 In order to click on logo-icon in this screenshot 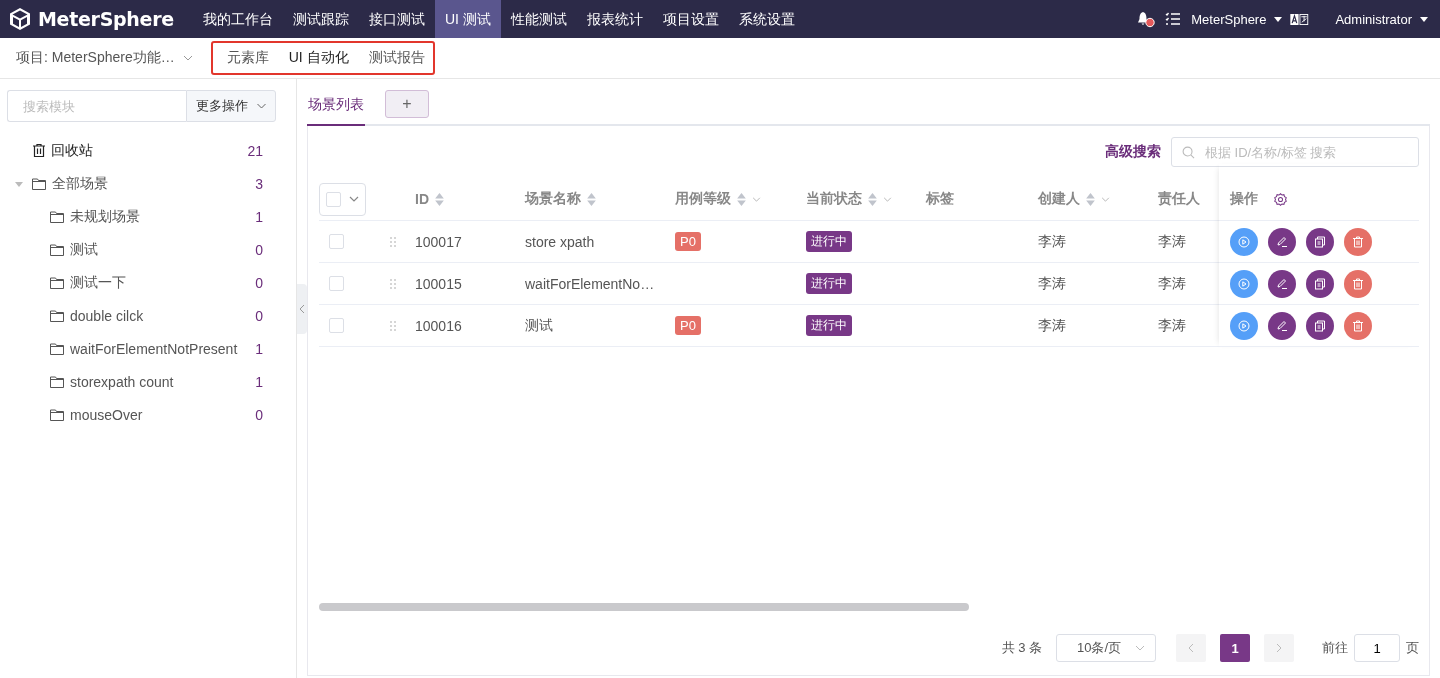, I will do `click(20, 19)`.